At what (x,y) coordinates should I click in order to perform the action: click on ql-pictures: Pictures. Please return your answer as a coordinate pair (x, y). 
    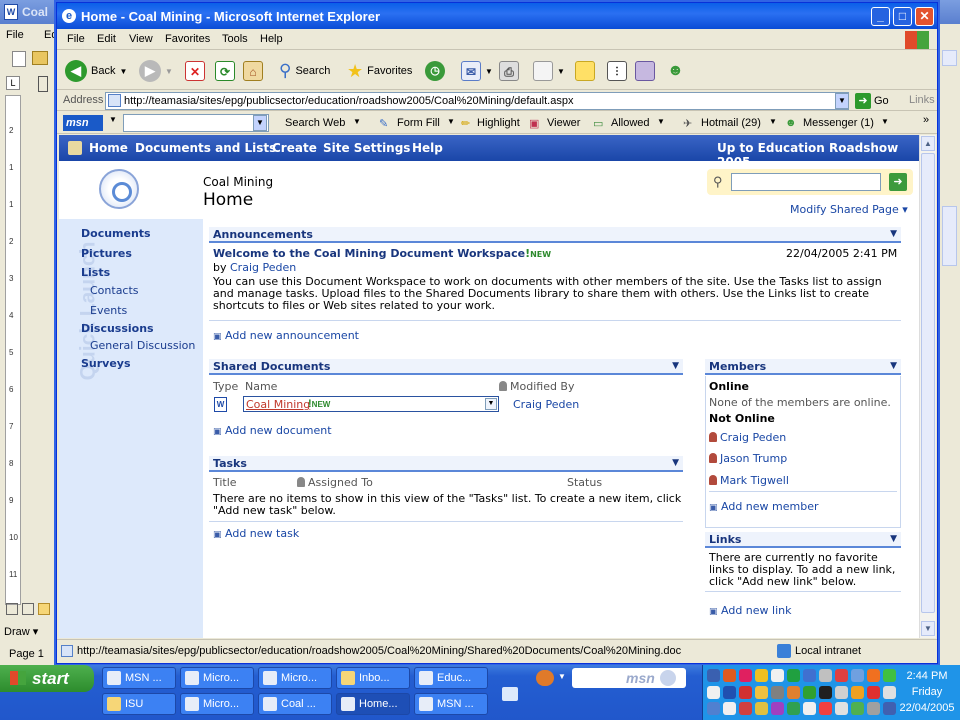
    Looking at the image, I should click on (106, 253).